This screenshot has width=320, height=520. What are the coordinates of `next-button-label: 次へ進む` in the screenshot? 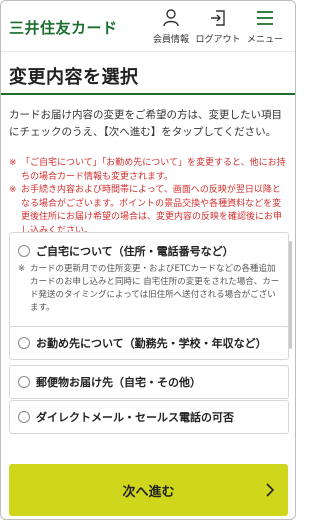 It's located at (148, 492).